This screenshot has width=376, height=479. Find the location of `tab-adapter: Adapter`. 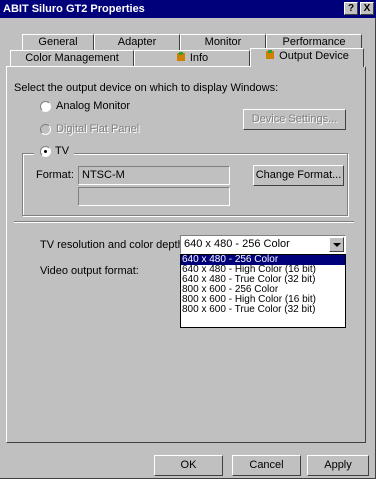

tab-adapter: Adapter is located at coordinates (137, 42).